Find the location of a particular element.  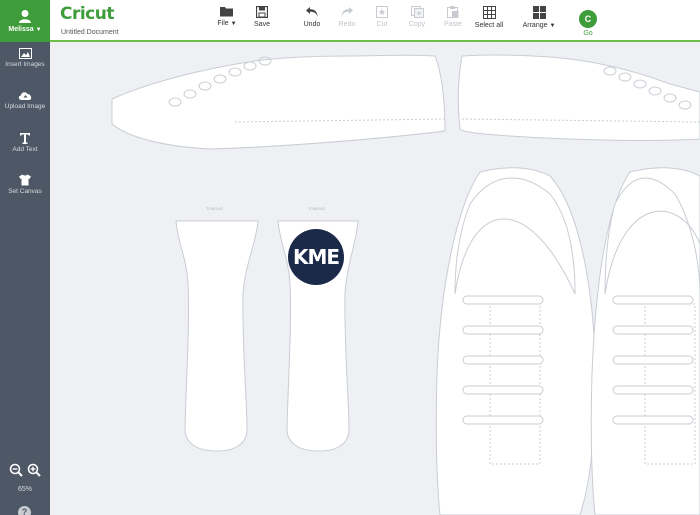

sidebar-item-label: Upload Image is located at coordinates (25, 106).